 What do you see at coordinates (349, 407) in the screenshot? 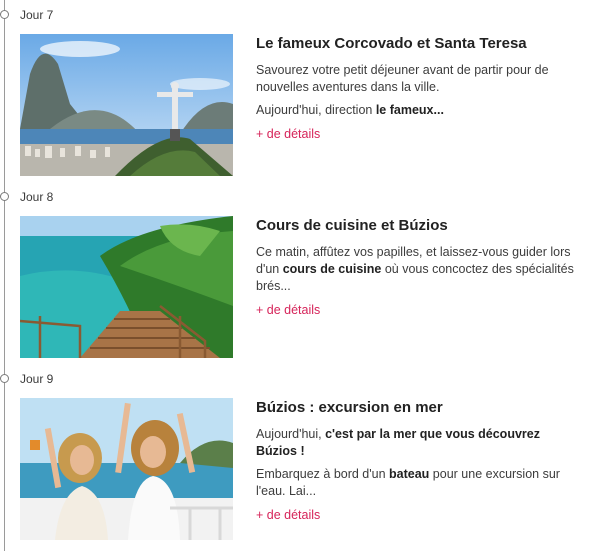
I see `day-title: Búzios : excursion en mer` at bounding box center [349, 407].